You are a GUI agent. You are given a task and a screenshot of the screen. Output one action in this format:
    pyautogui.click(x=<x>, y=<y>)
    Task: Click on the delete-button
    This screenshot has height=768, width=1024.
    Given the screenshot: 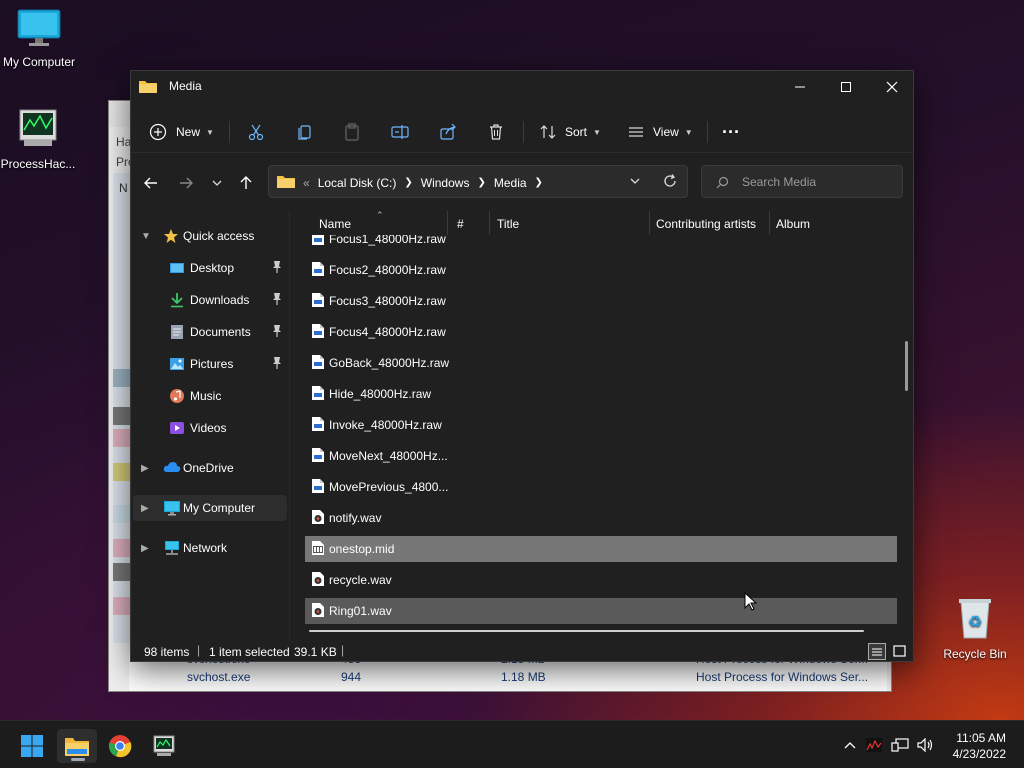 What is the action you would take?
    pyautogui.click(x=496, y=132)
    